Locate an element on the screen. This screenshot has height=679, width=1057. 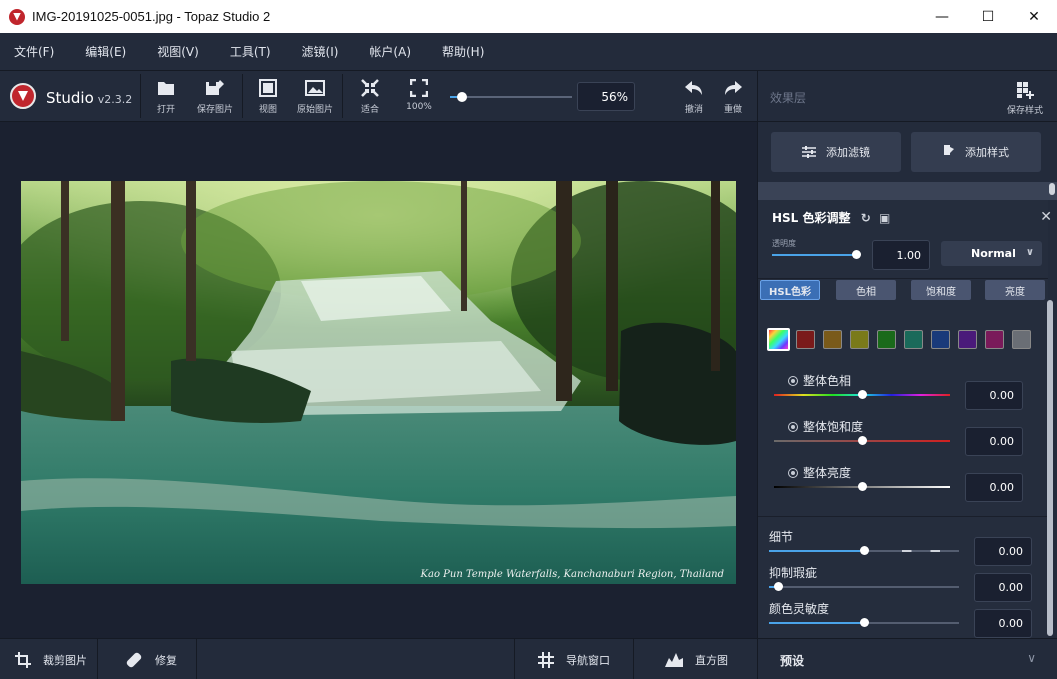
saturation-label: 整体饱和度 is located at coordinates (833, 427).